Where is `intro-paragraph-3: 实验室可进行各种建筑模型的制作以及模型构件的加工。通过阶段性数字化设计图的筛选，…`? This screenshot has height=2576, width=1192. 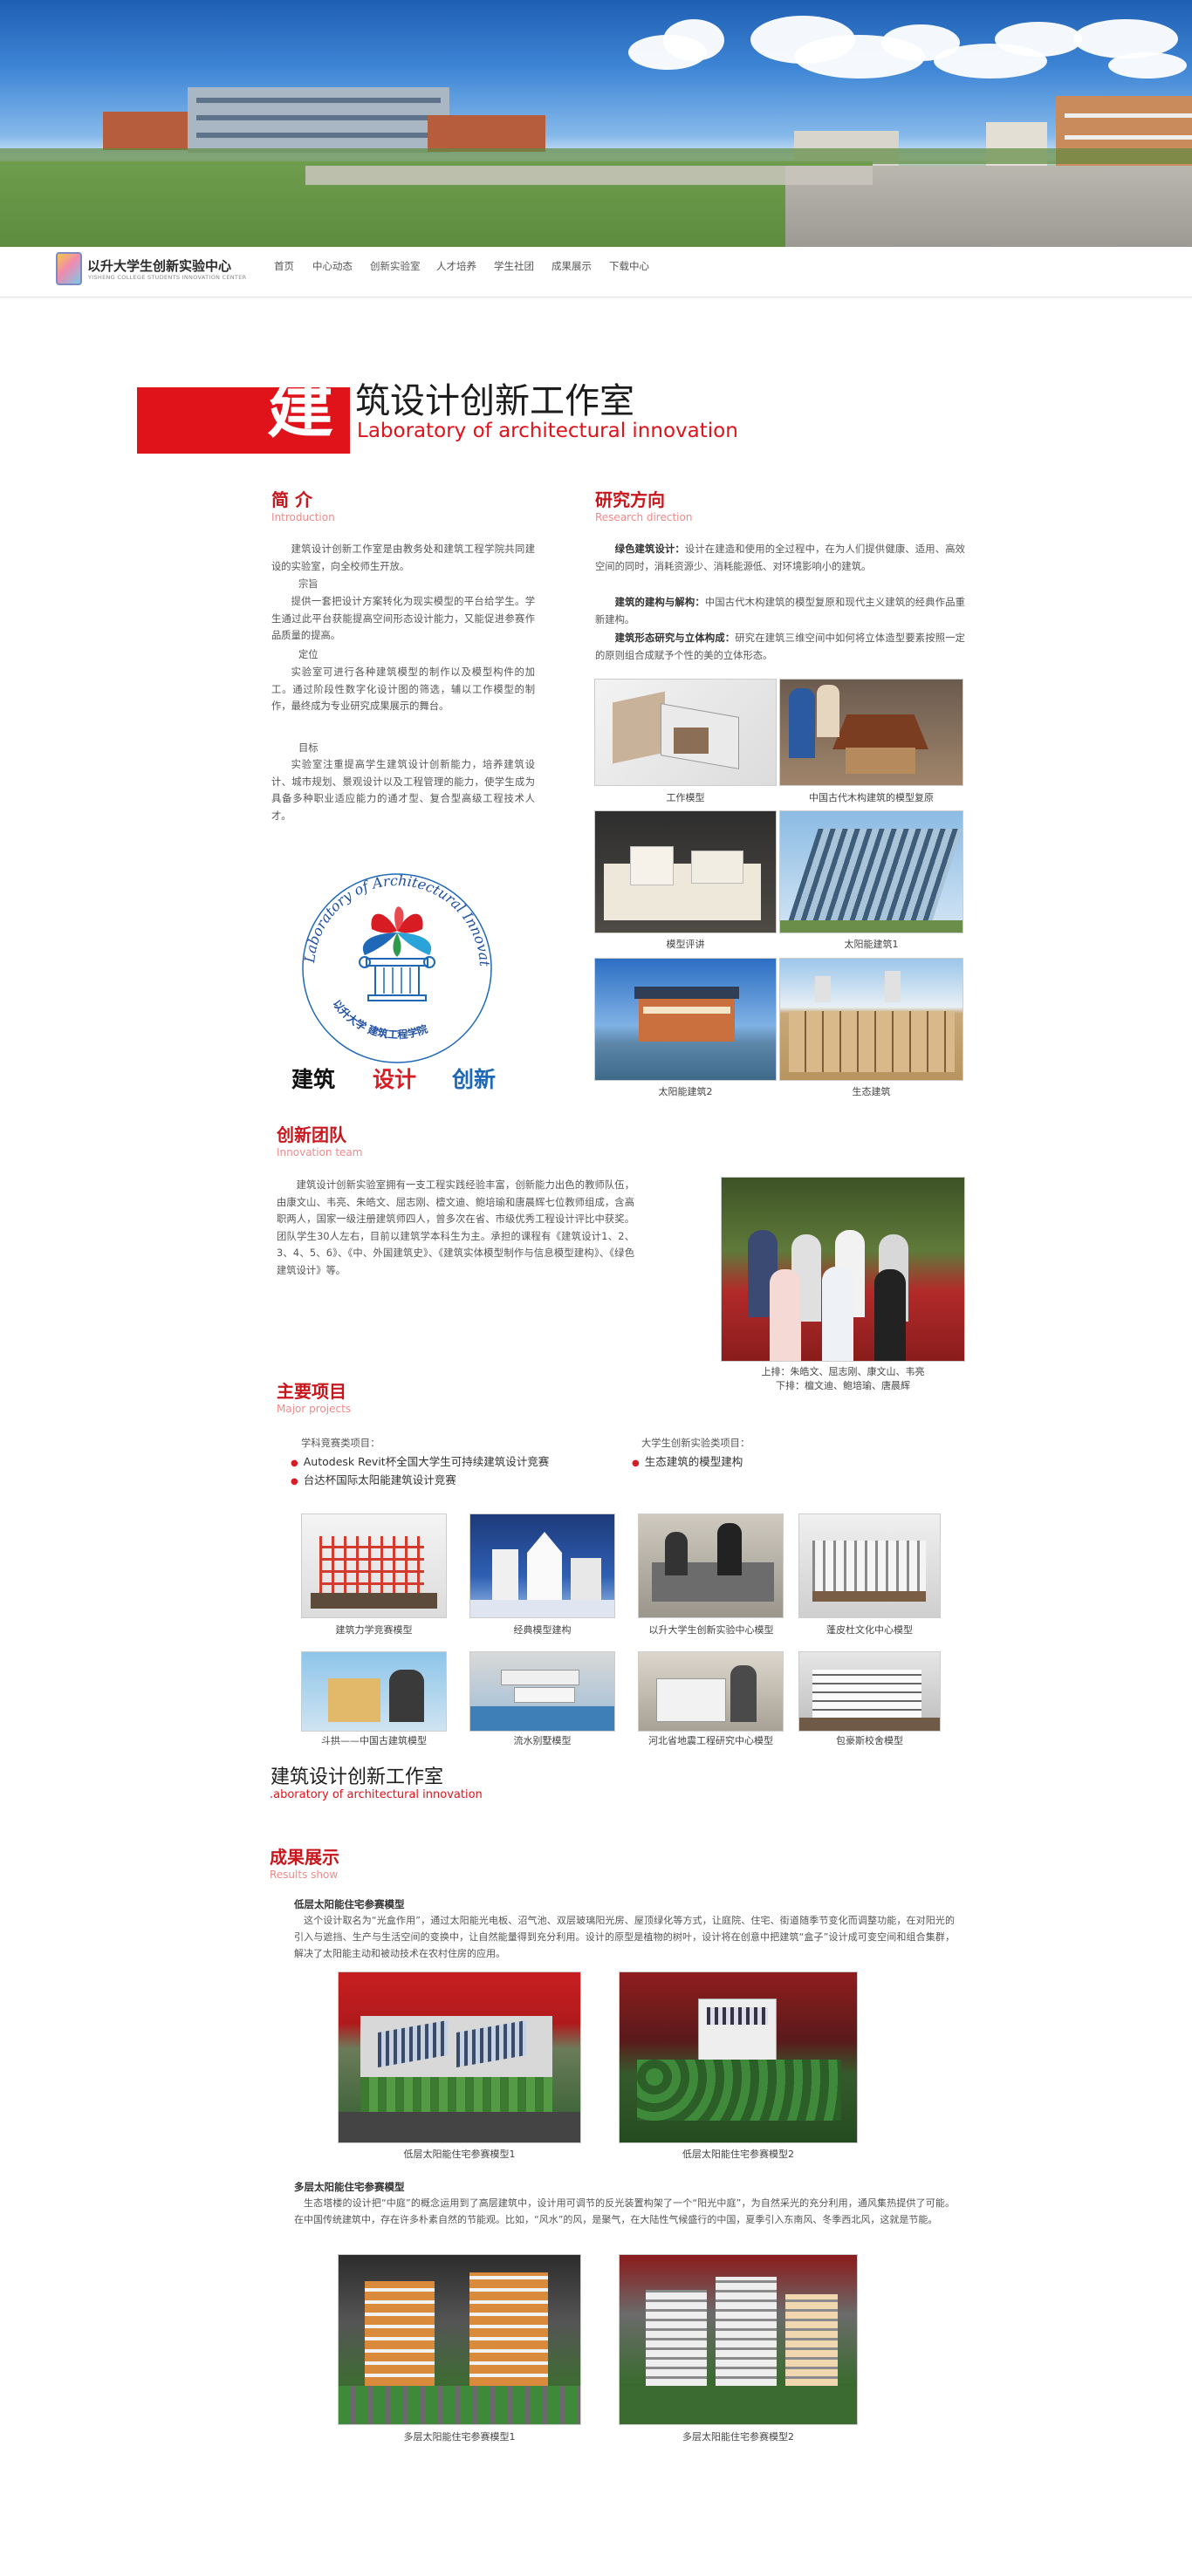 intro-paragraph-3: 实验室可进行各种建筑模型的制作以及模型构件的加工。通过阶段性数字化设计图的筛选，… is located at coordinates (403, 689).